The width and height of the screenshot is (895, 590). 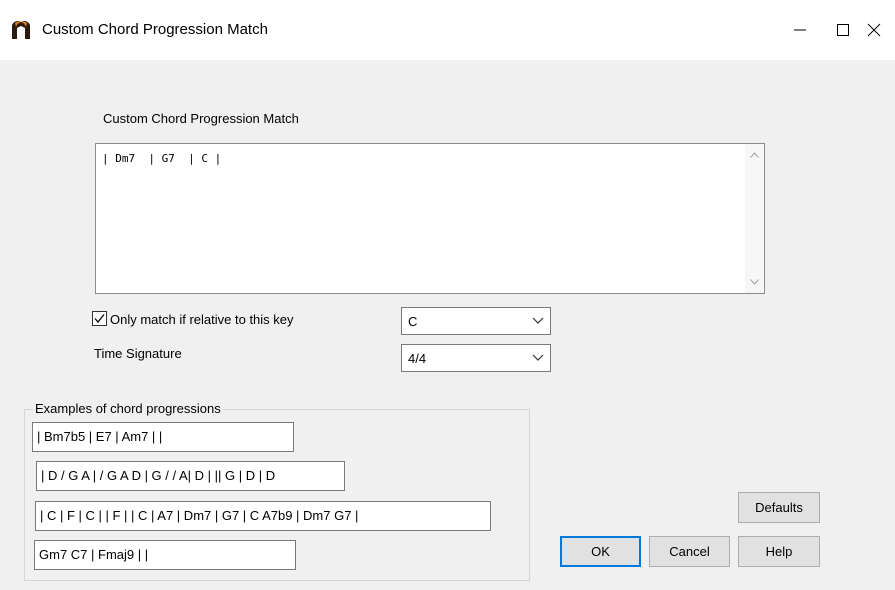 I want to click on minimize-button, so click(x=800, y=30).